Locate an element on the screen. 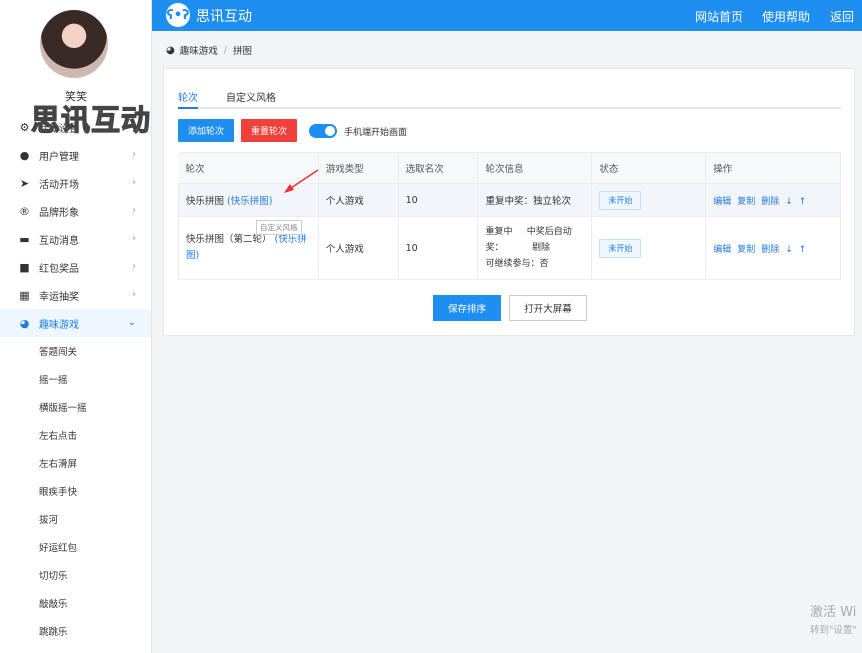 The width and height of the screenshot is (862, 653). column-header: 选取名次 is located at coordinates (438, 168).